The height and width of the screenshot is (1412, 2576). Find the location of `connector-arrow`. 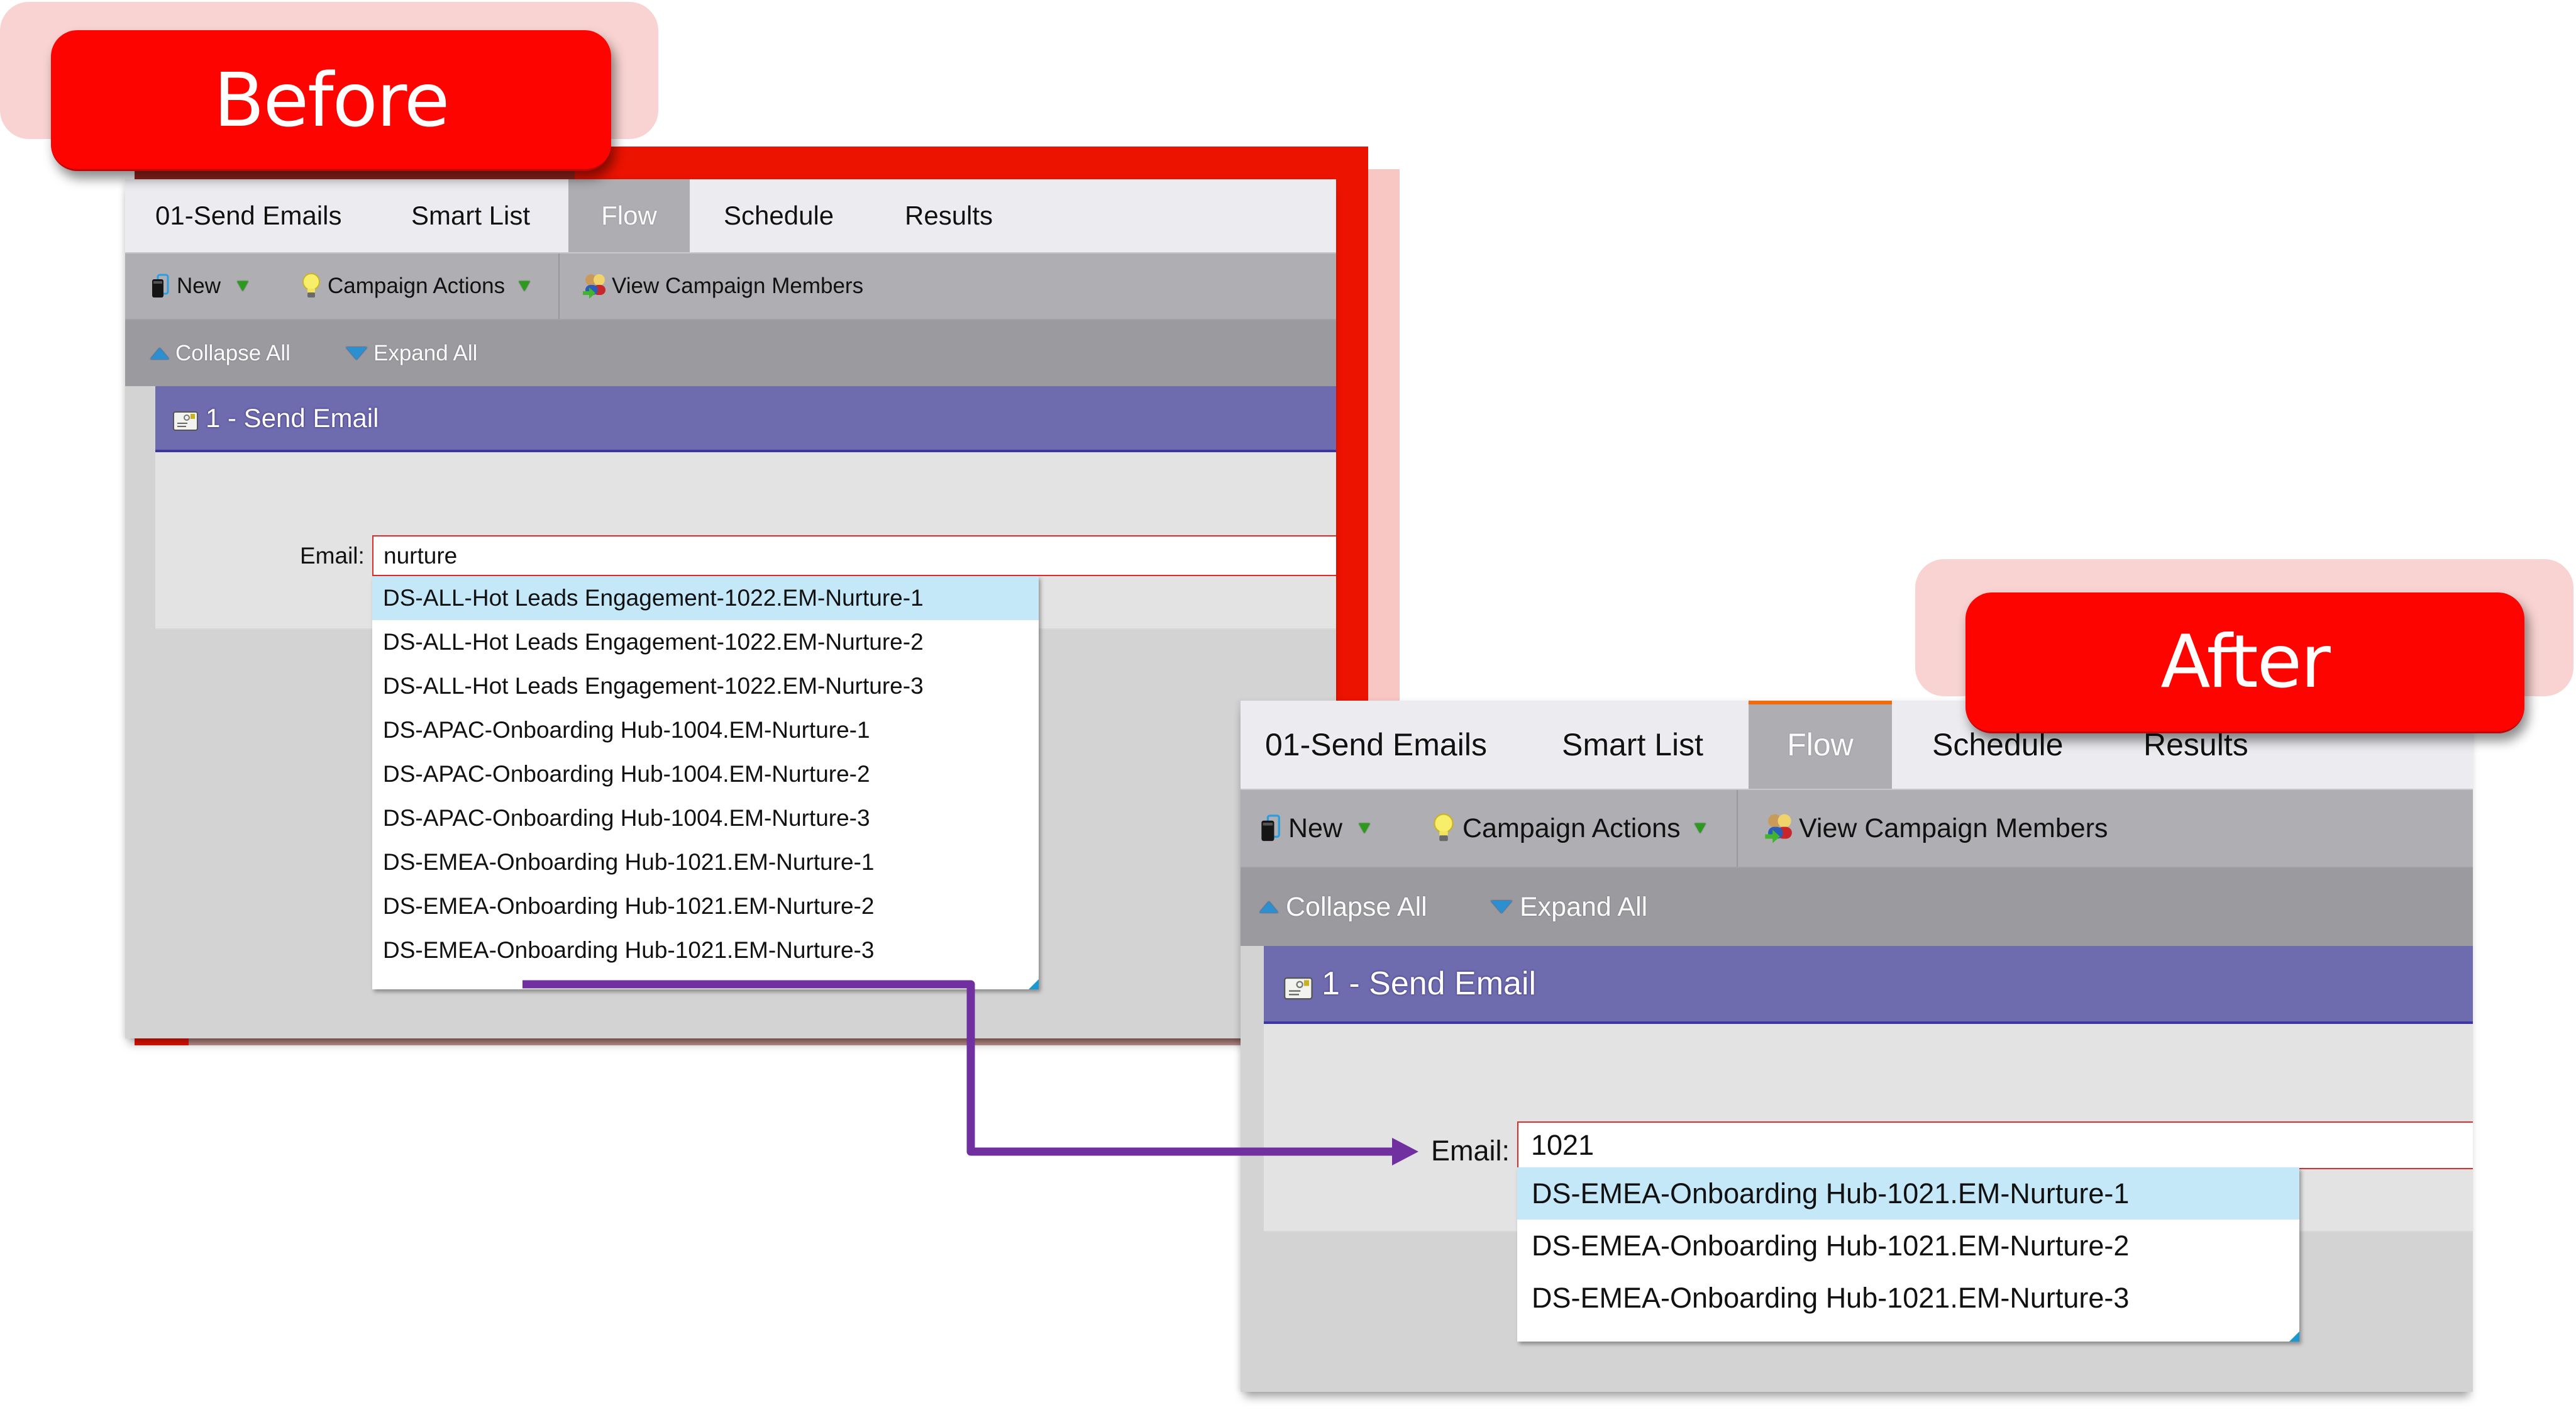

connector-arrow is located at coordinates (970, 1072).